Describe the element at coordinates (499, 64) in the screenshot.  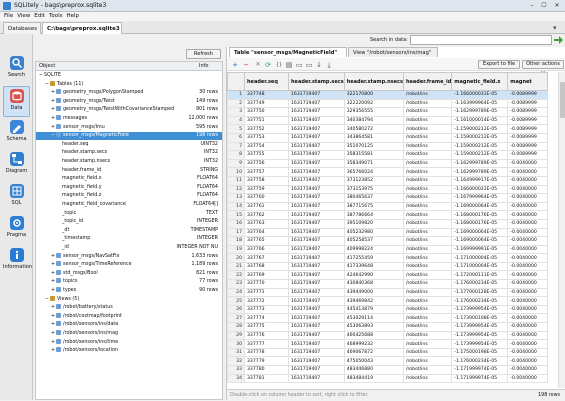
I see `export-button: Export to file` at that location.